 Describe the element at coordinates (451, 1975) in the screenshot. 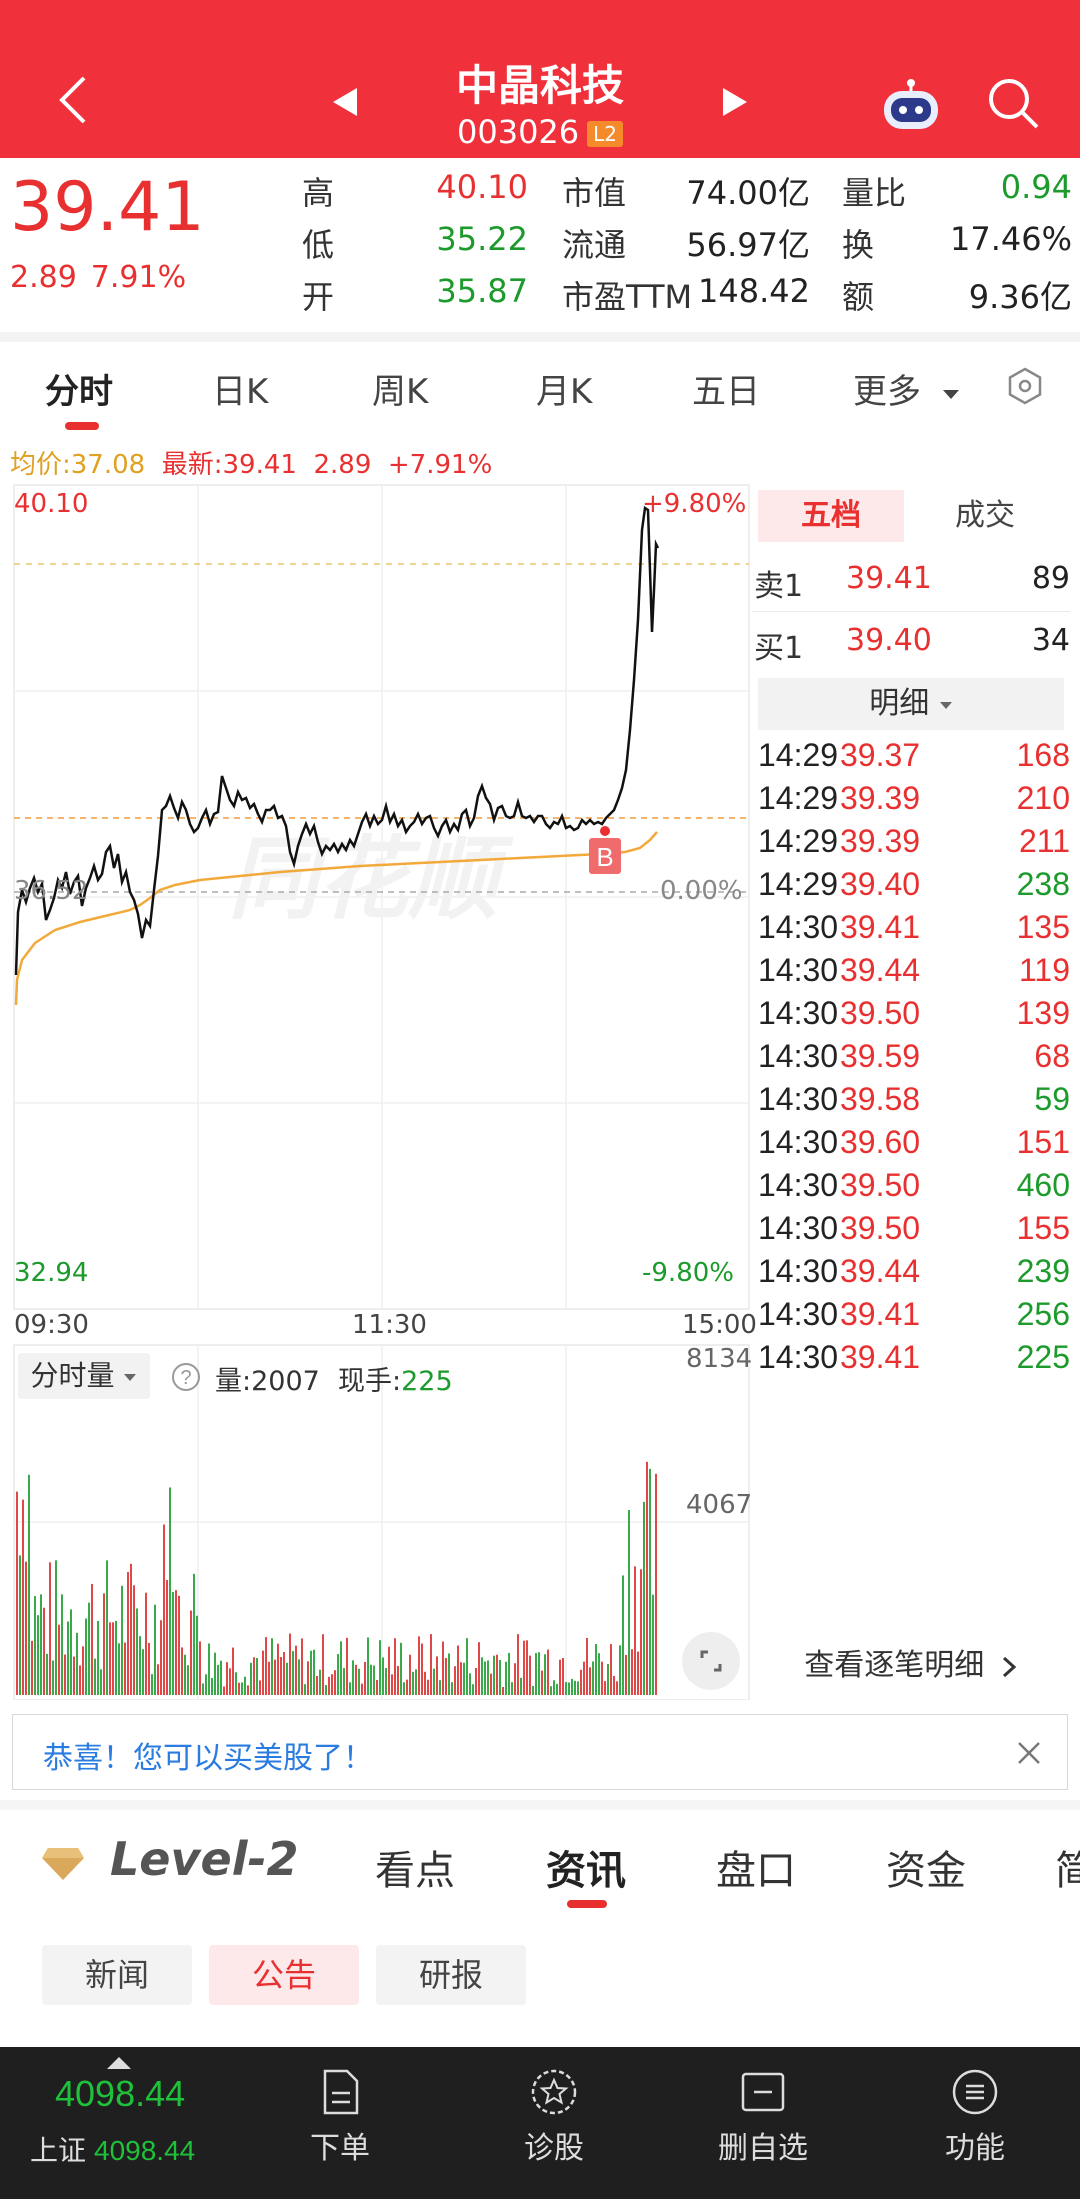

I see `chip-research: 研报` at that location.